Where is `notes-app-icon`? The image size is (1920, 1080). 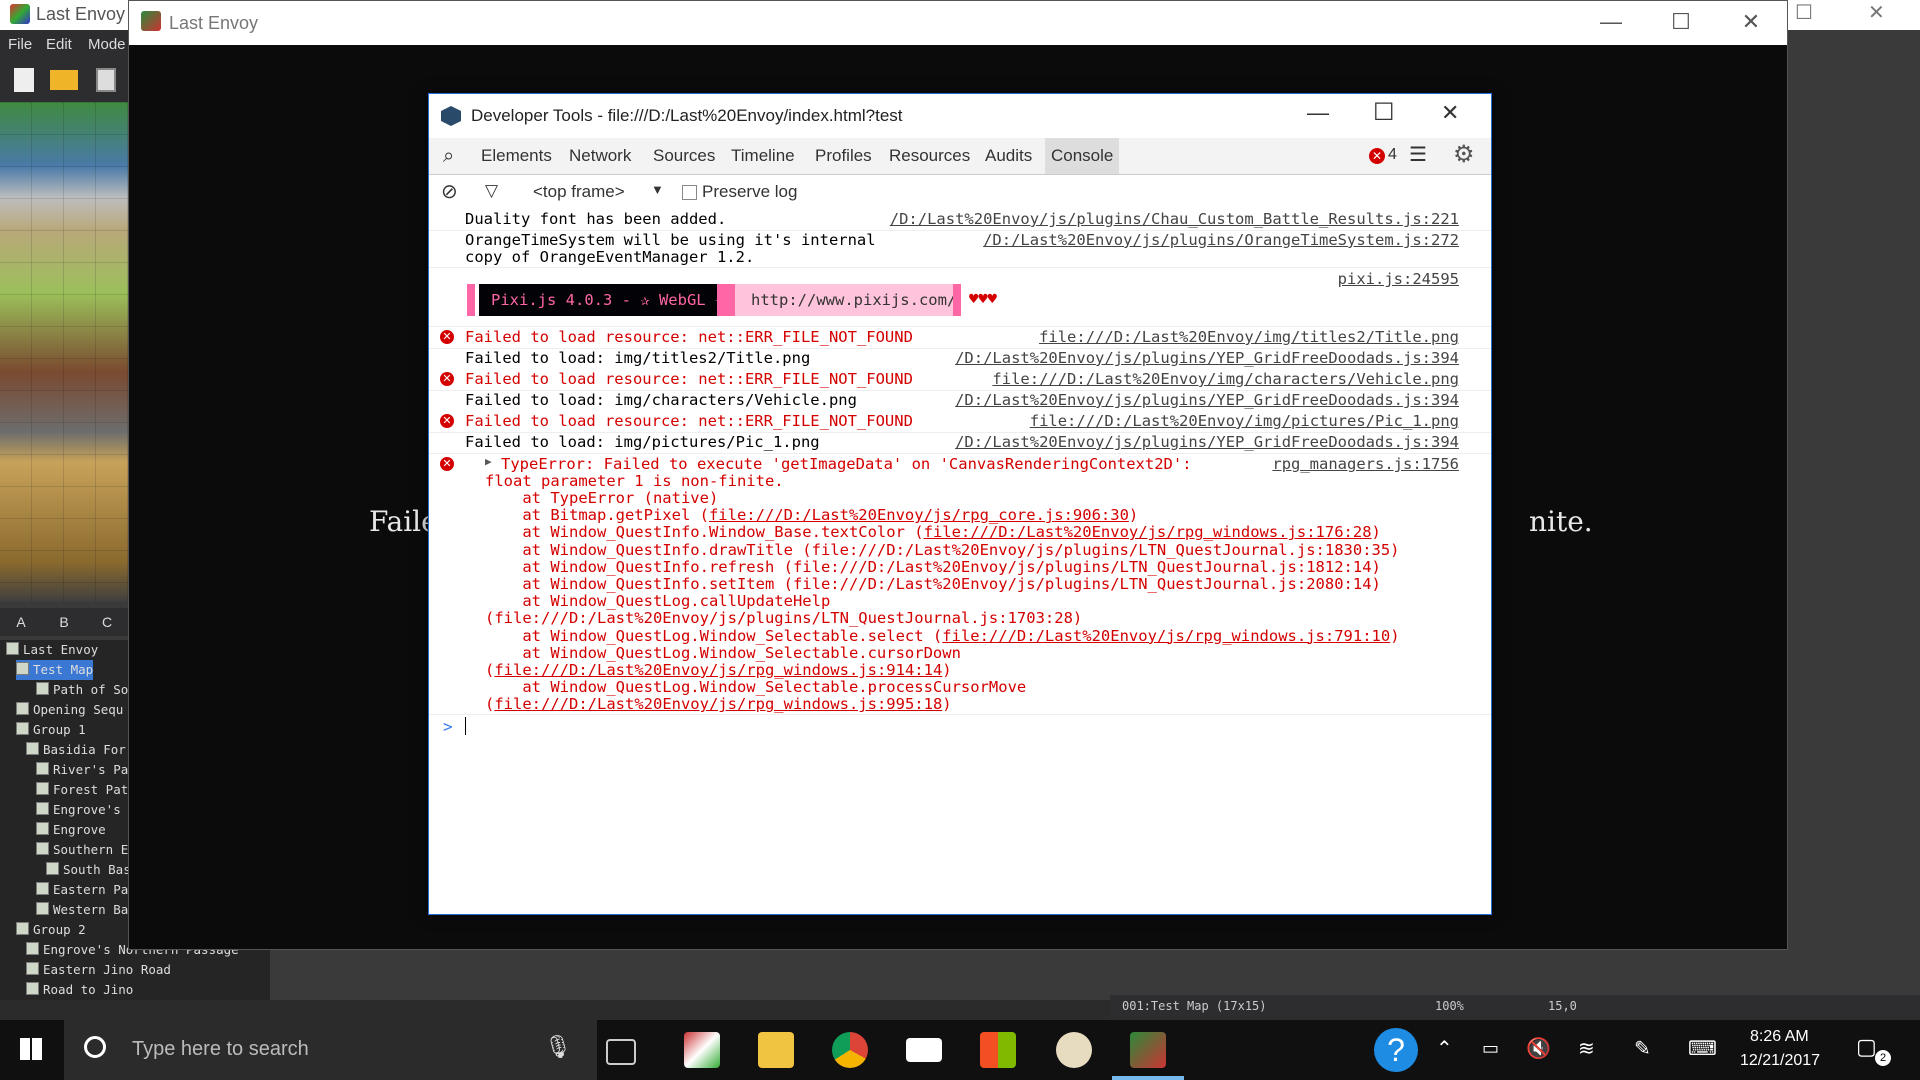 notes-app-icon is located at coordinates (1074, 1050).